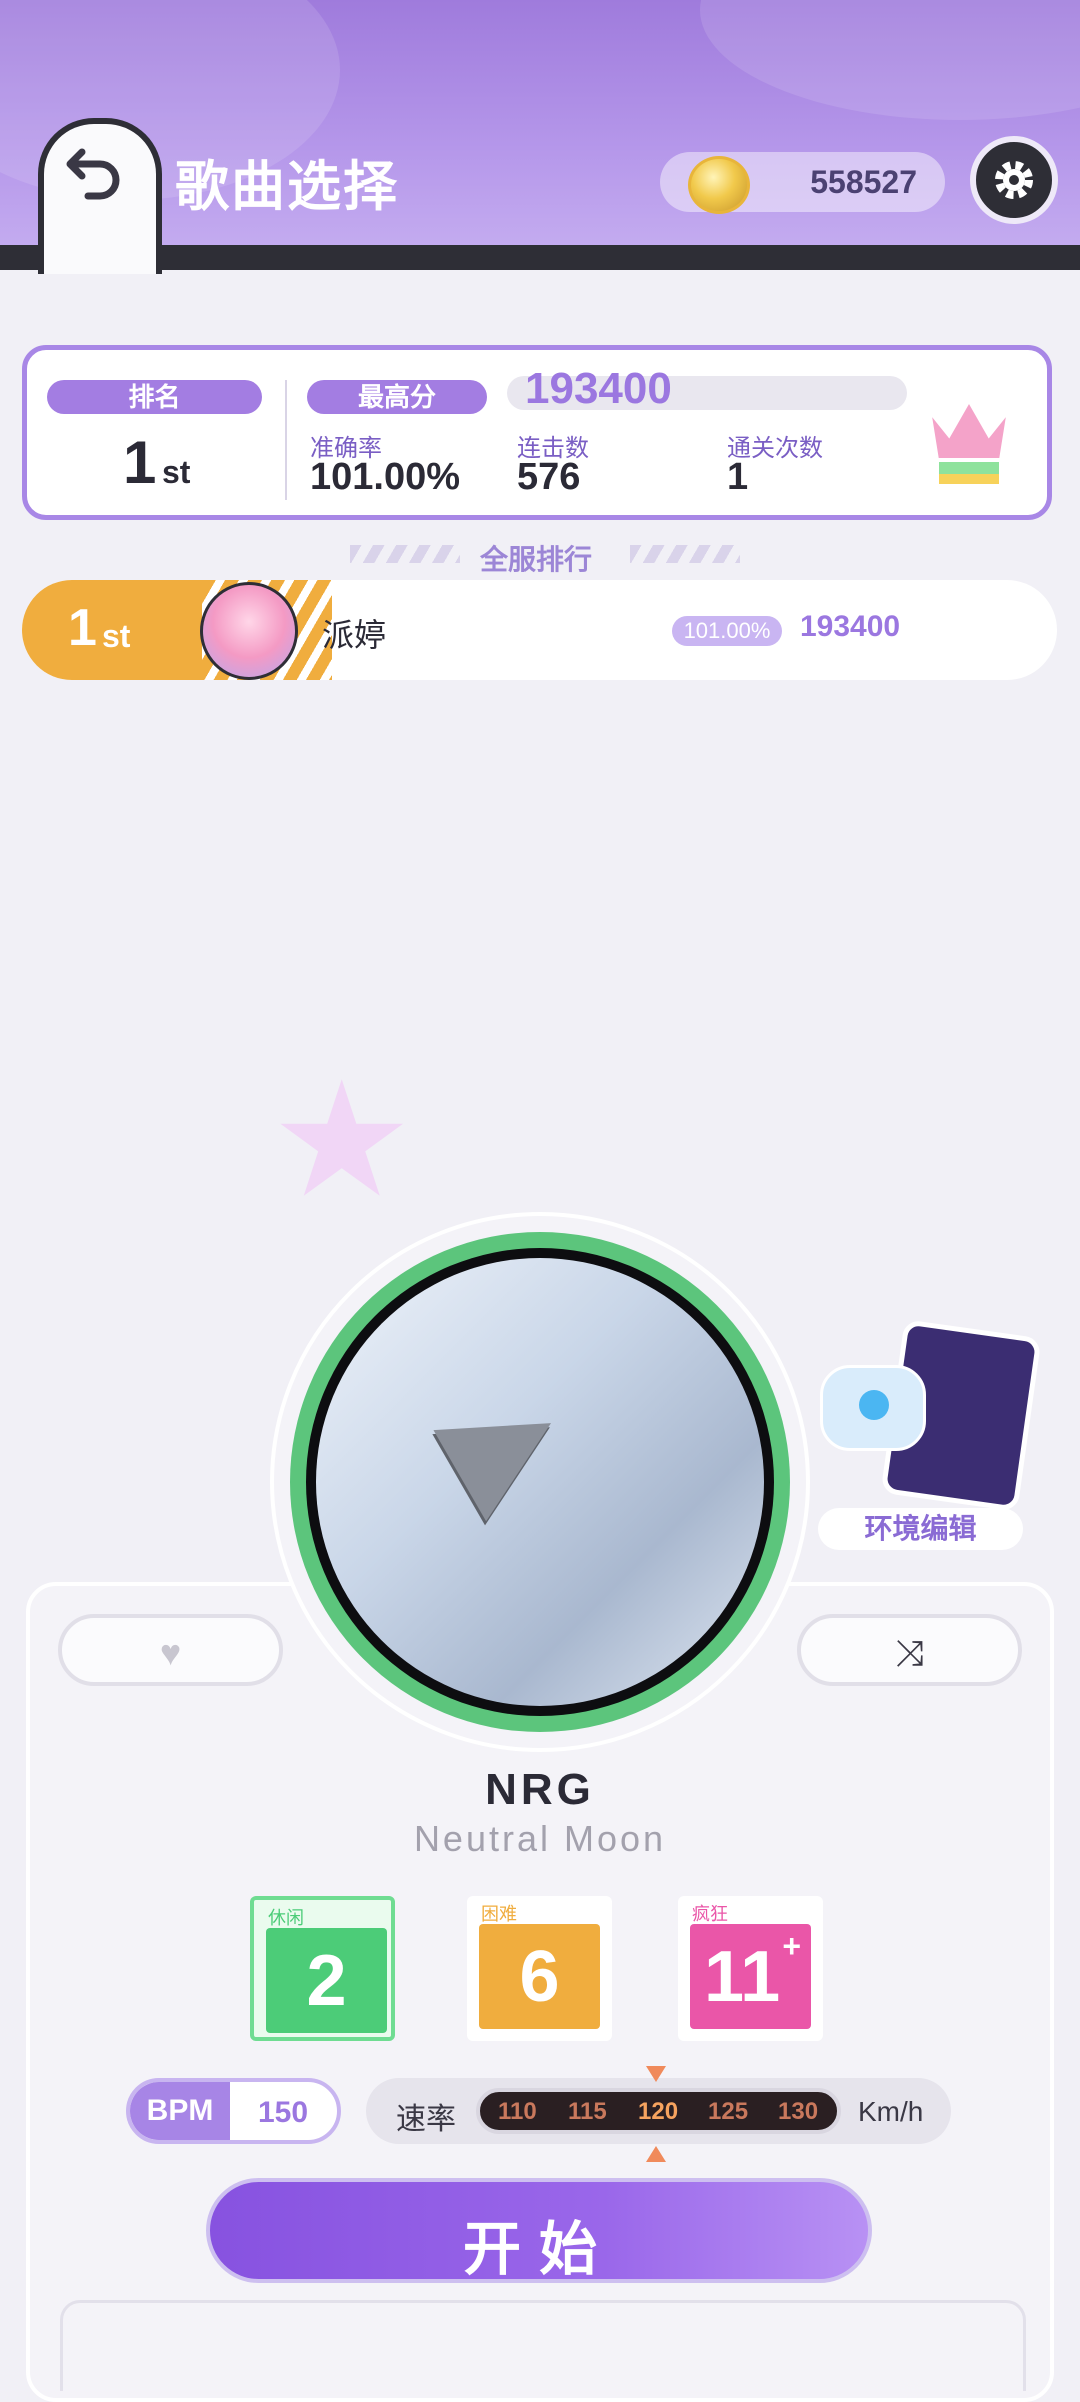  What do you see at coordinates (540, 1838) in the screenshot?
I see `song-artist: Neutral Moon` at bounding box center [540, 1838].